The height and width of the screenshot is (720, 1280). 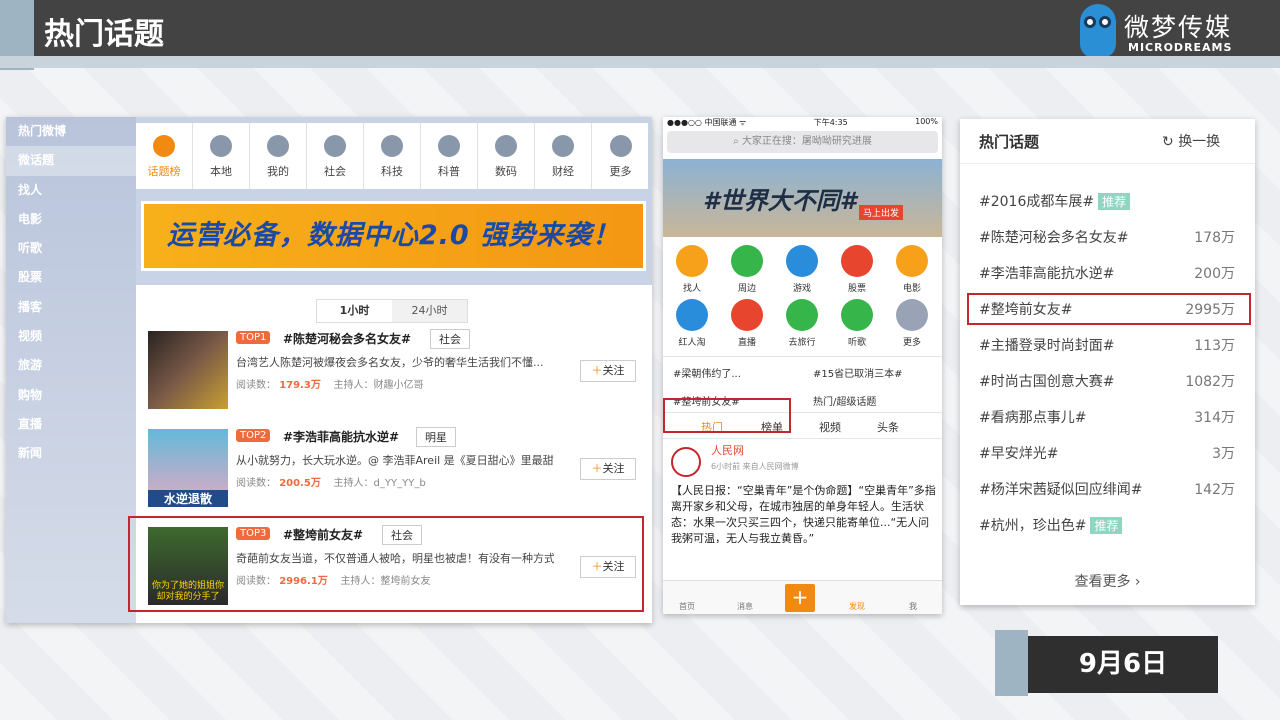 I want to click on sidebar-item: 播客, so click(x=71, y=307).